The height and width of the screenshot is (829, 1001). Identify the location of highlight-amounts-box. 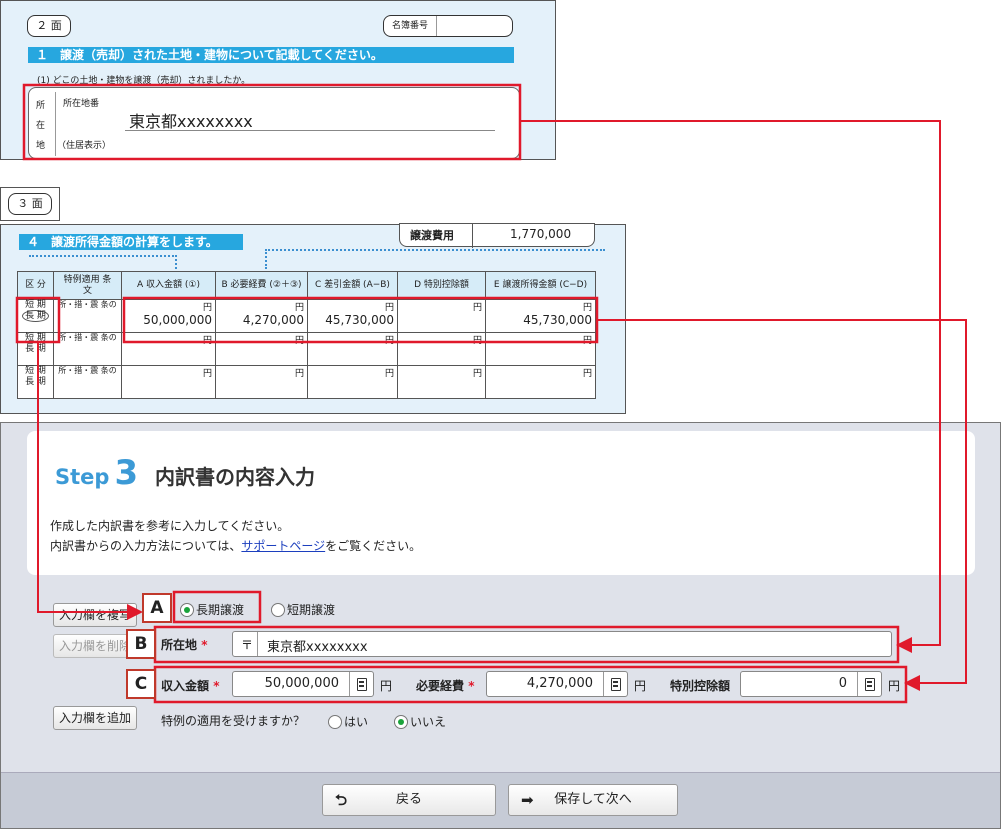
(360, 320).